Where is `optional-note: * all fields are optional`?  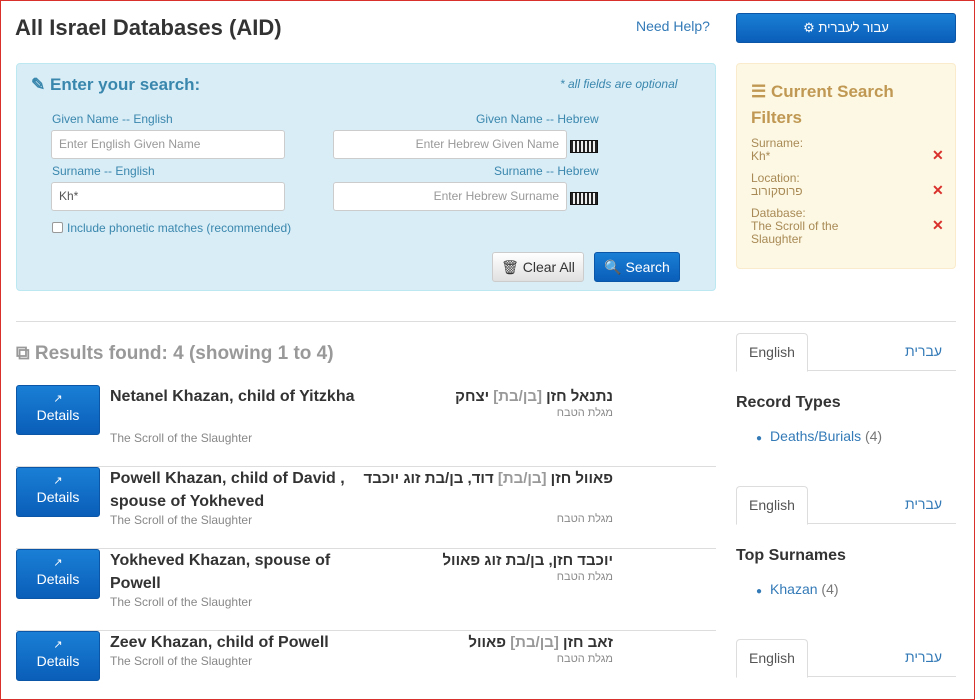 optional-note: * all fields are optional is located at coordinates (619, 84).